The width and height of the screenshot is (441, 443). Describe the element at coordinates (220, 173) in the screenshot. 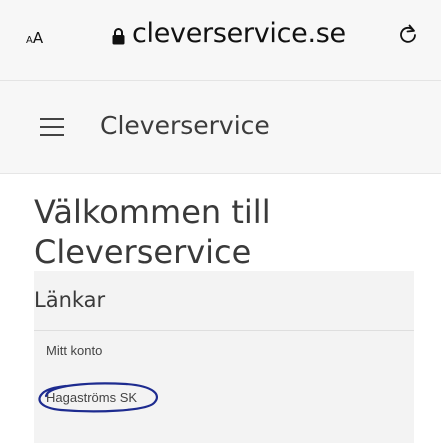

I see `header-divider` at that location.